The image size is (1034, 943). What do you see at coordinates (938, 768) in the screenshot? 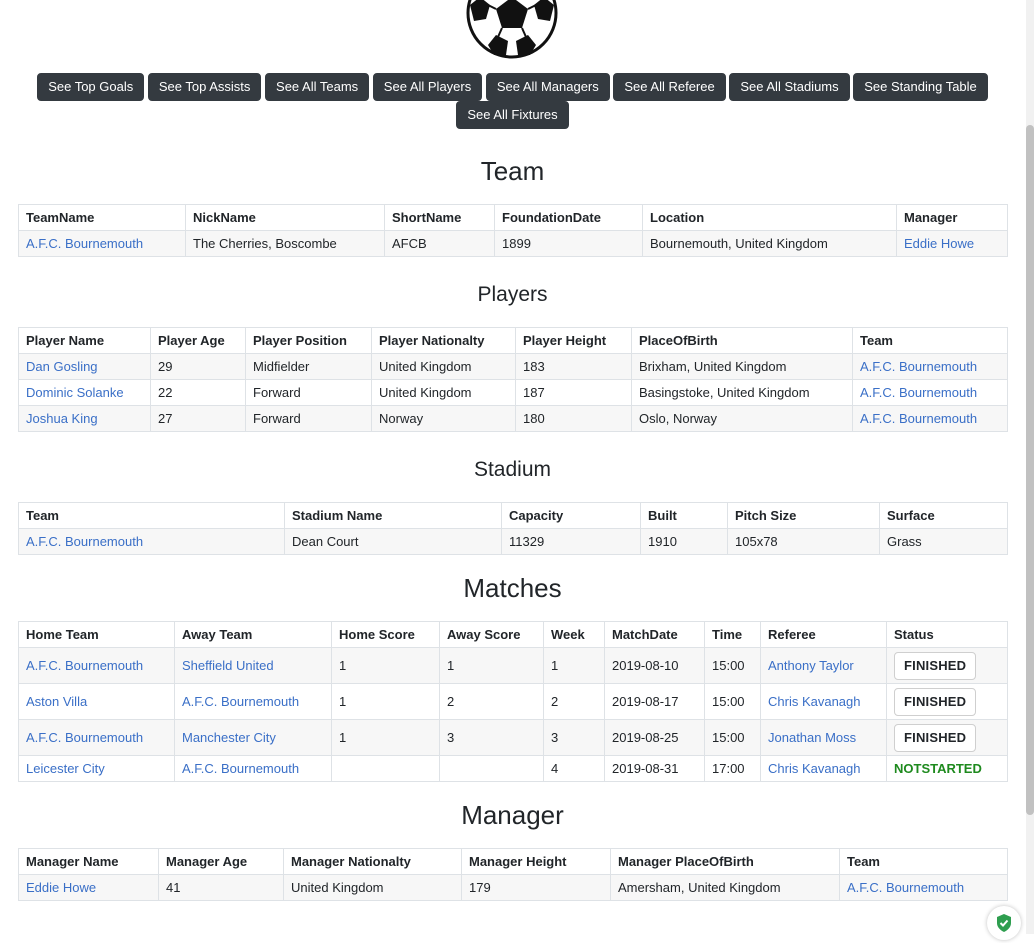
I see `status-notstarted-label: NOTSTARTED` at bounding box center [938, 768].